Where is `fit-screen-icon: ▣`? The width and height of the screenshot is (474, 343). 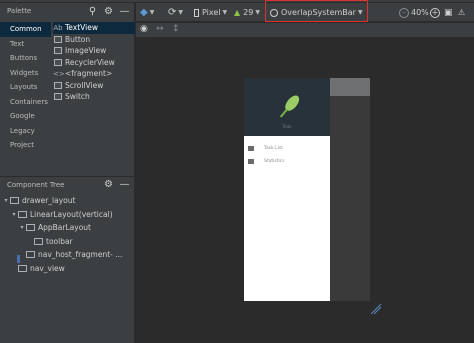 fit-screen-icon: ▣ is located at coordinates (448, 12).